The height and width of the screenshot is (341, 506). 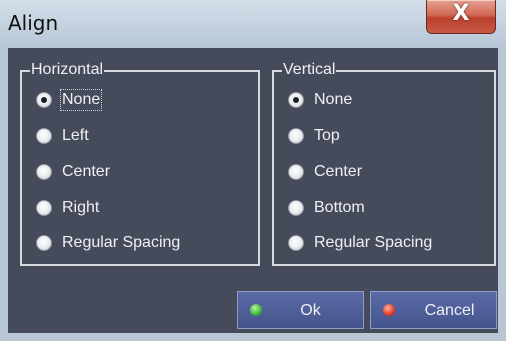 I want to click on cancel-button-label: Cancel, so click(x=449, y=310).